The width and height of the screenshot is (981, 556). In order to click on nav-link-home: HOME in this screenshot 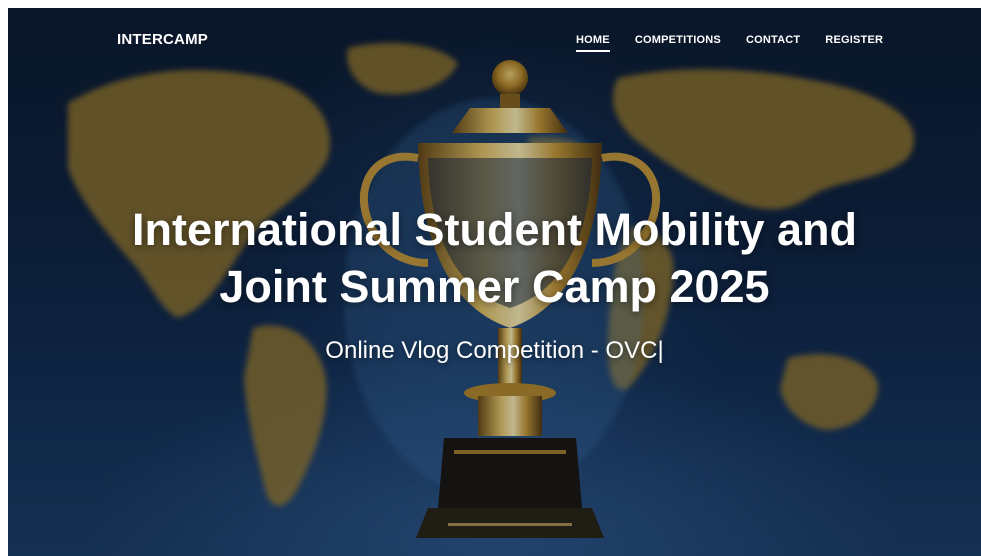, I will do `click(593, 43)`.